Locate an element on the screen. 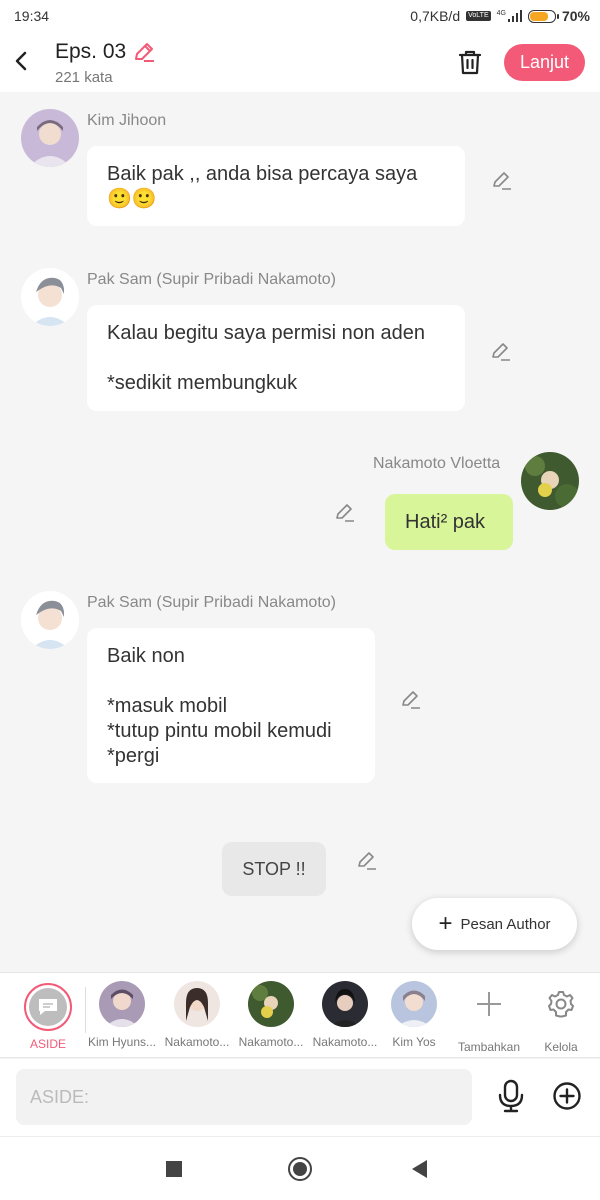  author-message-label: Pesan Author is located at coordinates (505, 924).